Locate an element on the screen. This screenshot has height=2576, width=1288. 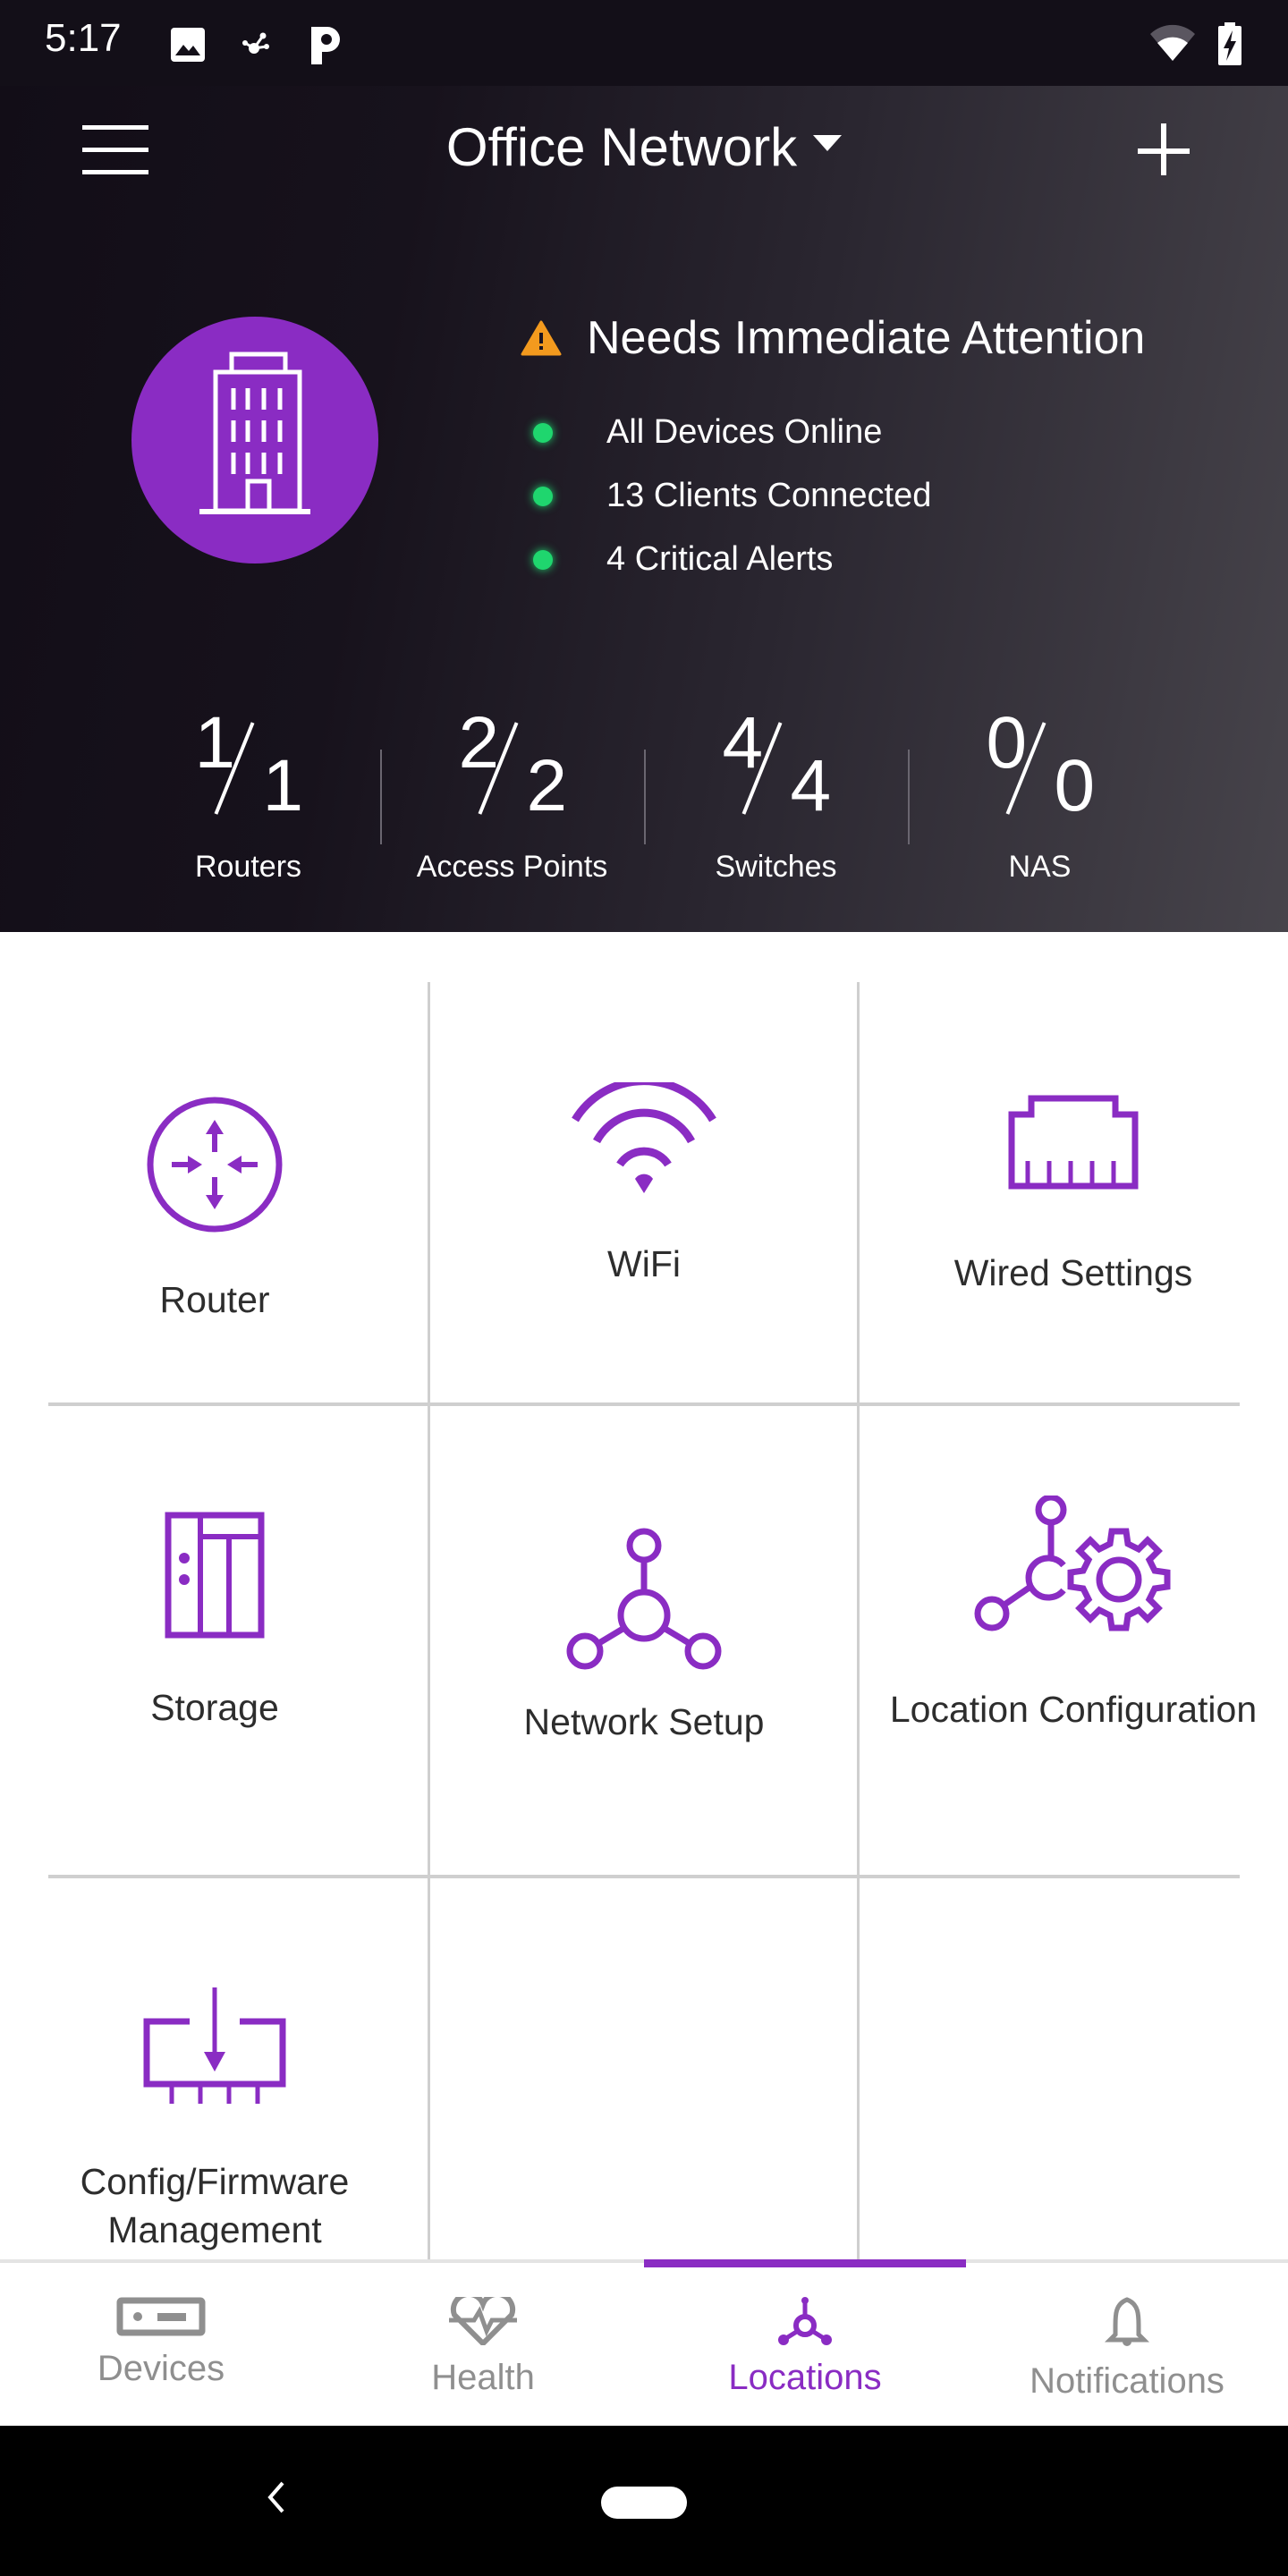
tile-label: Wired Settings is located at coordinates (1073, 1272).